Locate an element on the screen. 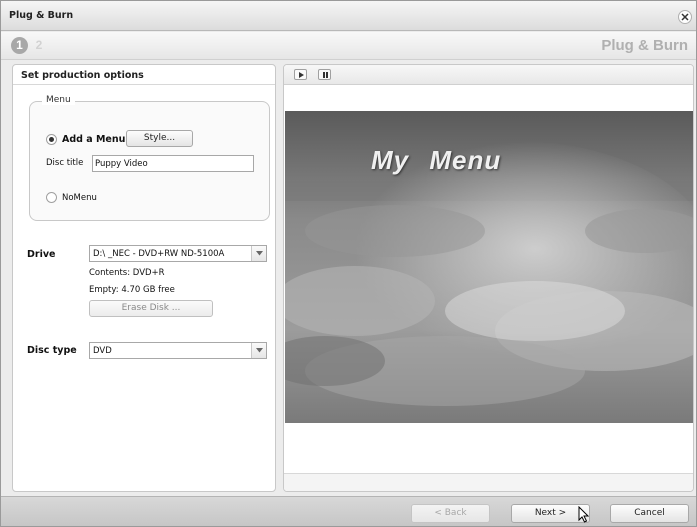 This screenshot has height=527, width=697. menu-title-text: My Menu is located at coordinates (436, 160).